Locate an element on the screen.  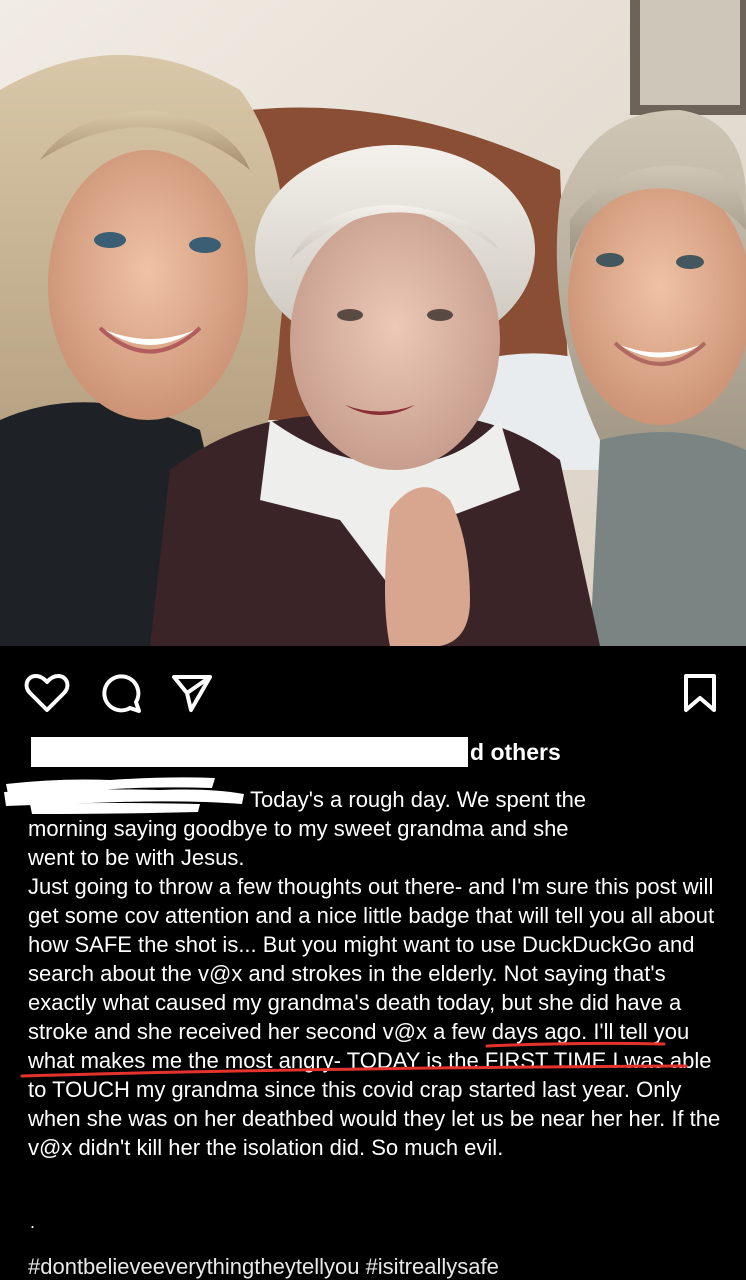
likes-text: d others is located at coordinates (515, 752).